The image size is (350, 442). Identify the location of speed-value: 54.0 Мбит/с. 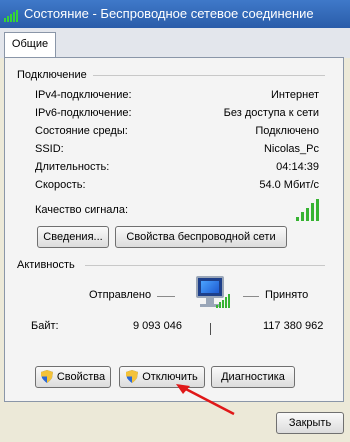
(289, 185).